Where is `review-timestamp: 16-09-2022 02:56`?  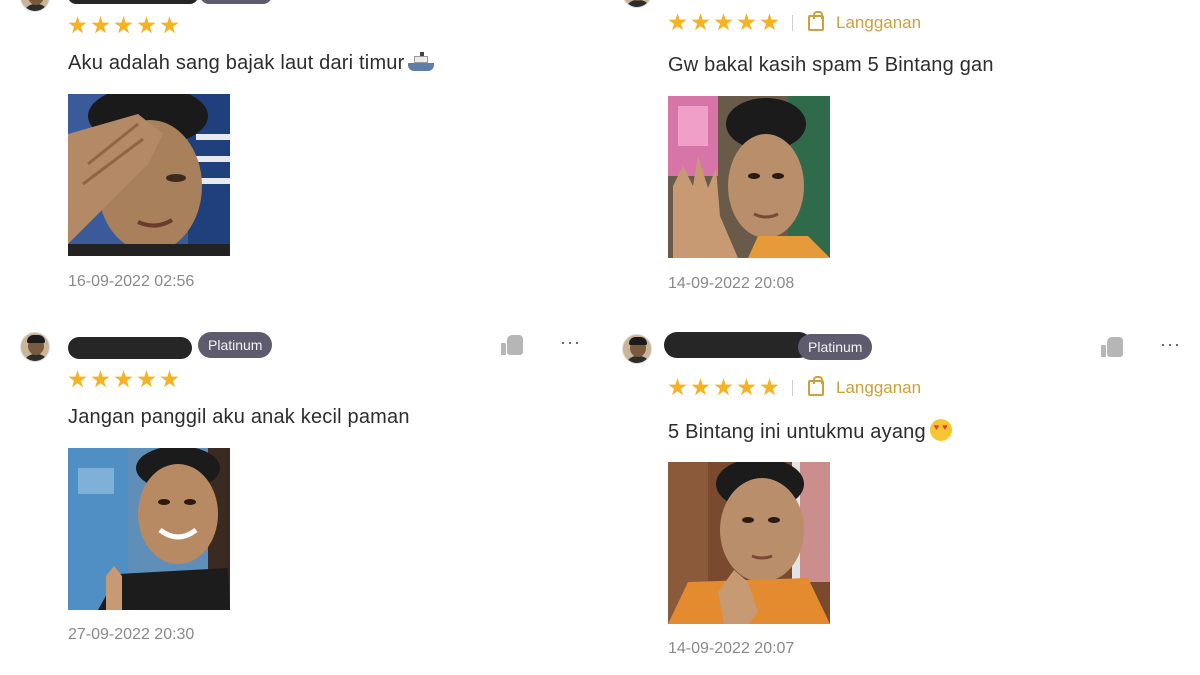
review-timestamp: 16-09-2022 02:56 is located at coordinates (131, 281).